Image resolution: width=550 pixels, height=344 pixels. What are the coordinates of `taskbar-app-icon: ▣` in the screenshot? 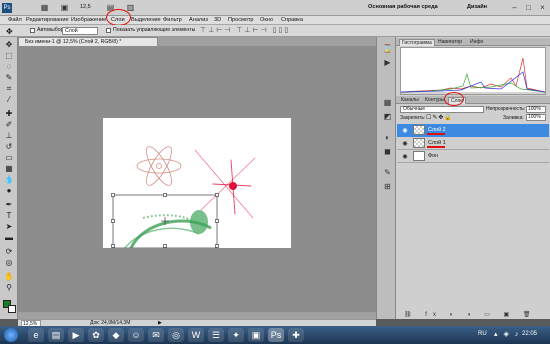 It's located at (256, 335).